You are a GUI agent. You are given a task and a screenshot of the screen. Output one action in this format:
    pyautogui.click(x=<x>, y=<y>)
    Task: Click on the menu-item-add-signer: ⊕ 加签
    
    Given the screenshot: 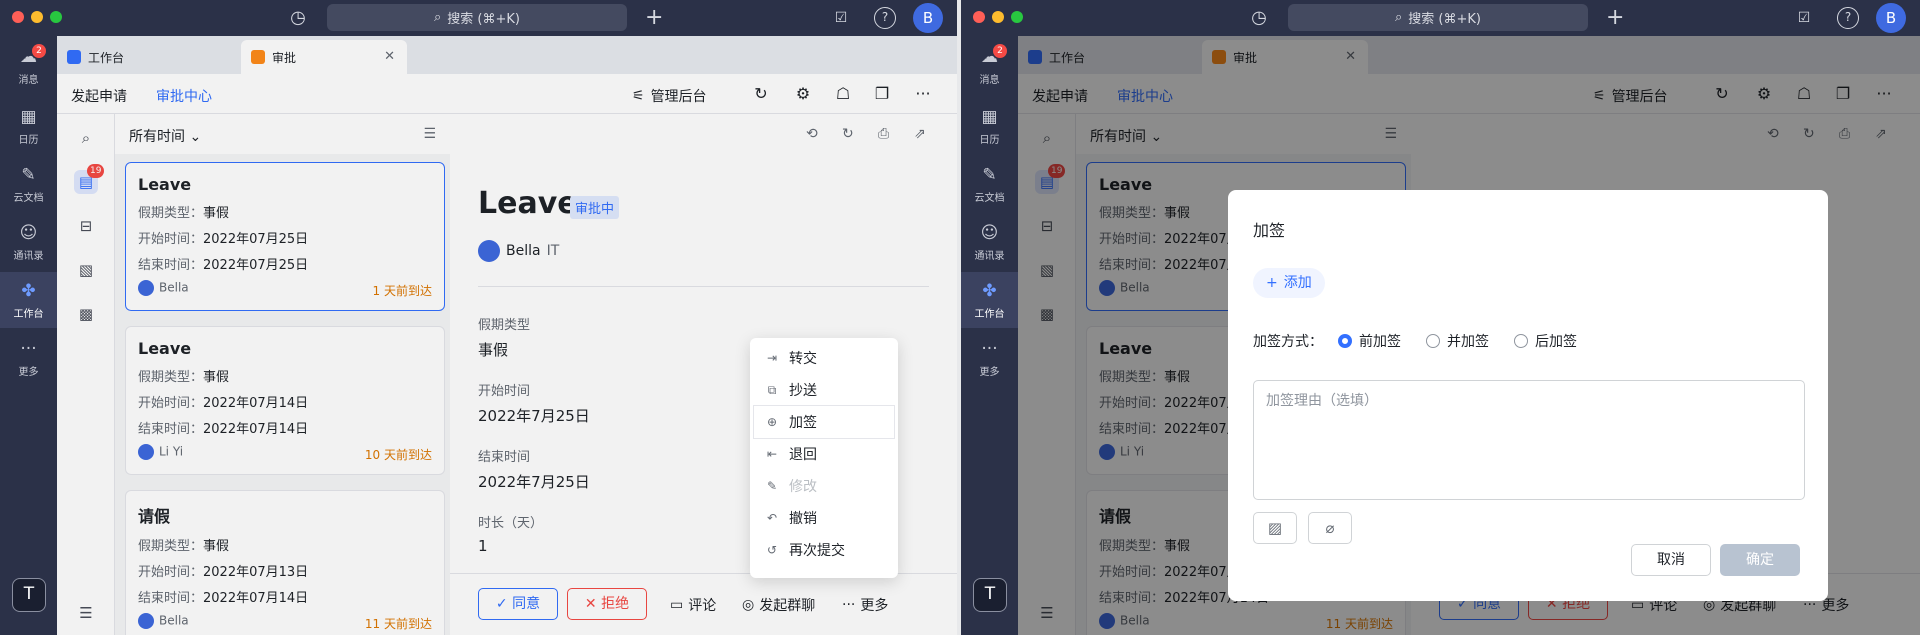 What is the action you would take?
    pyautogui.click(x=824, y=422)
    